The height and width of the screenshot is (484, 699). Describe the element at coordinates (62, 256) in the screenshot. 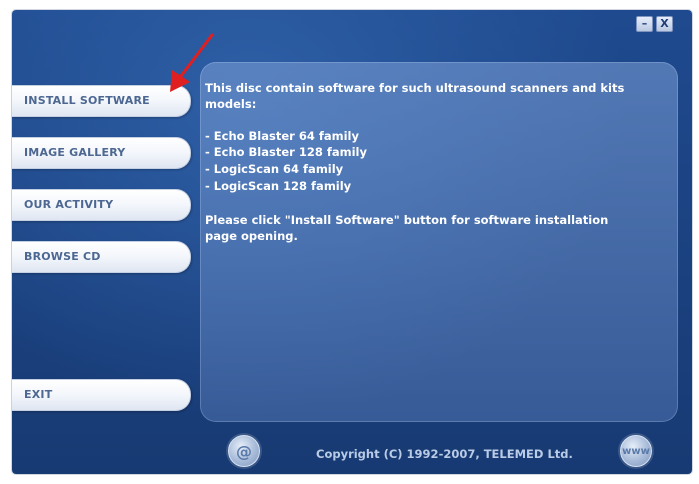

I see `browse-cd-label: BROWSE CD` at that location.